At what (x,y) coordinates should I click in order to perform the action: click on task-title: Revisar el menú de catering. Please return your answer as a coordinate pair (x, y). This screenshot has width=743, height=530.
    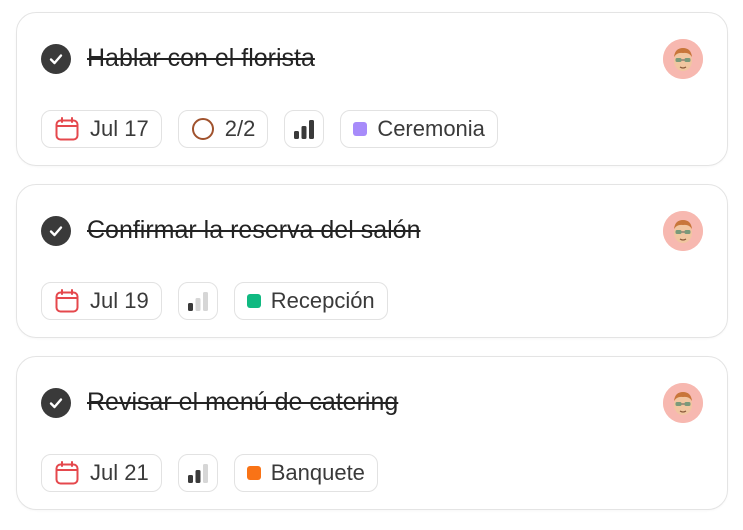
    Looking at the image, I should click on (242, 402).